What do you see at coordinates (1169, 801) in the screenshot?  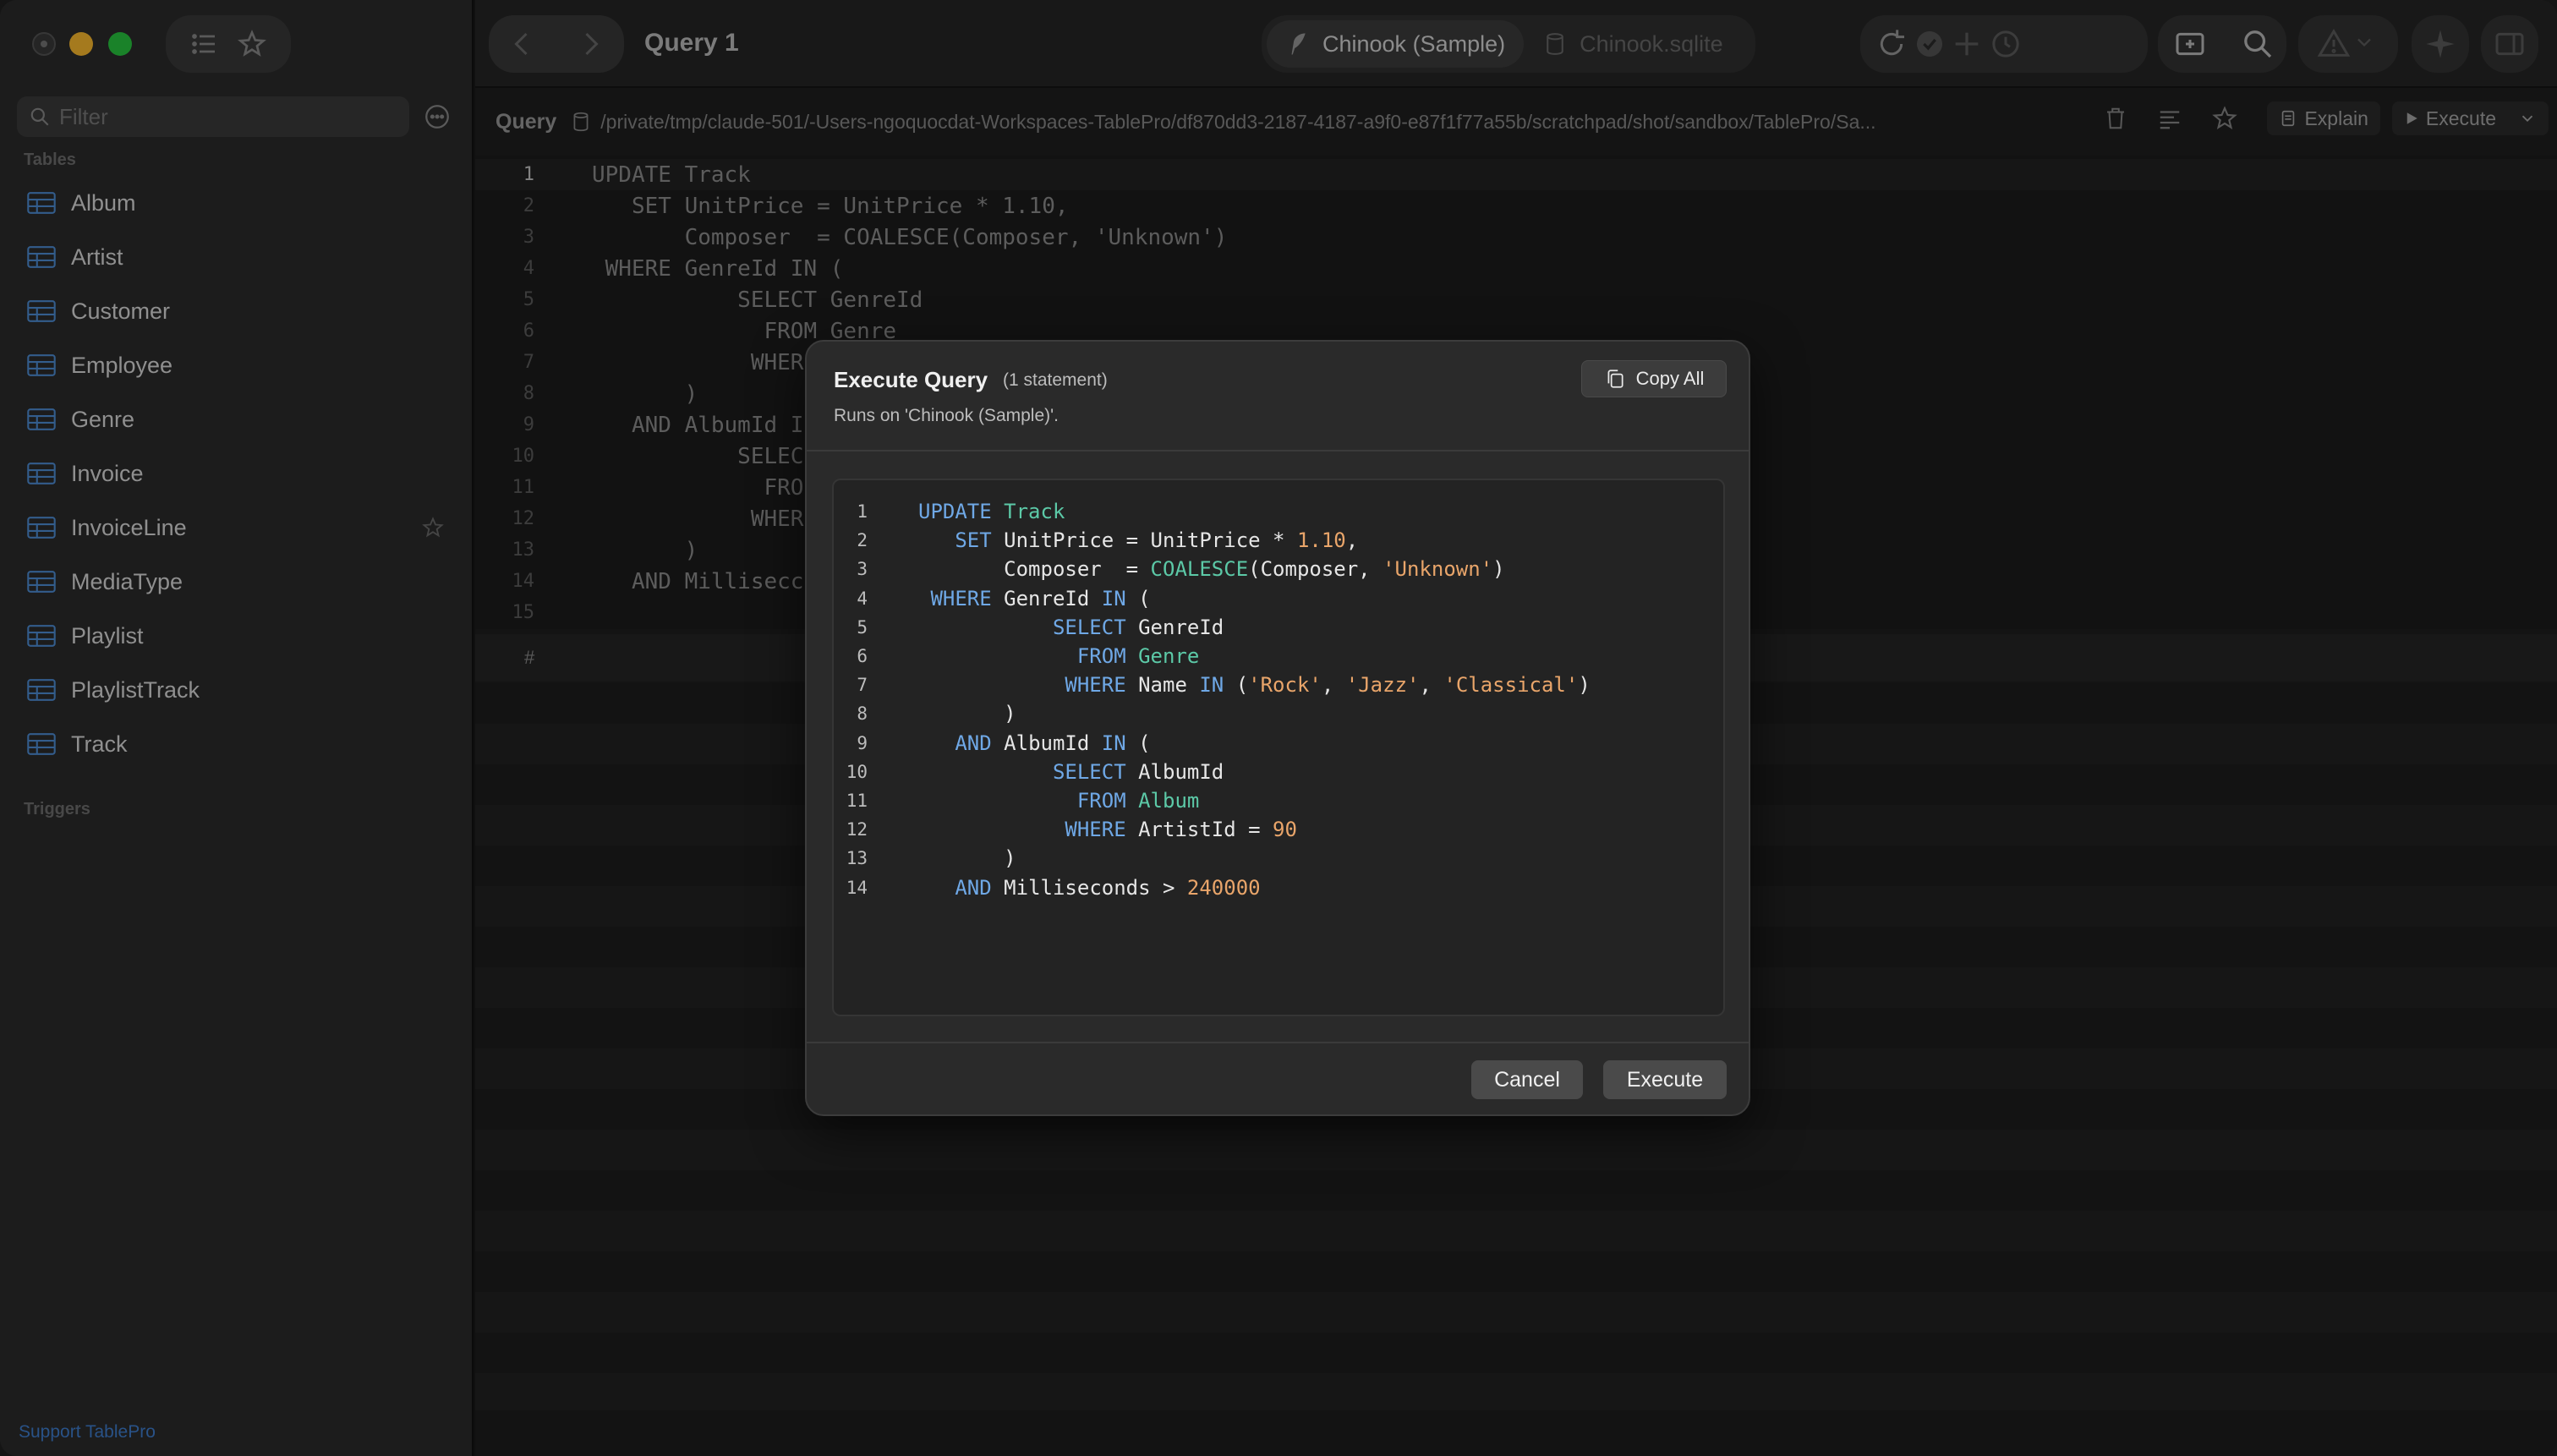 I see `code-token: Album` at bounding box center [1169, 801].